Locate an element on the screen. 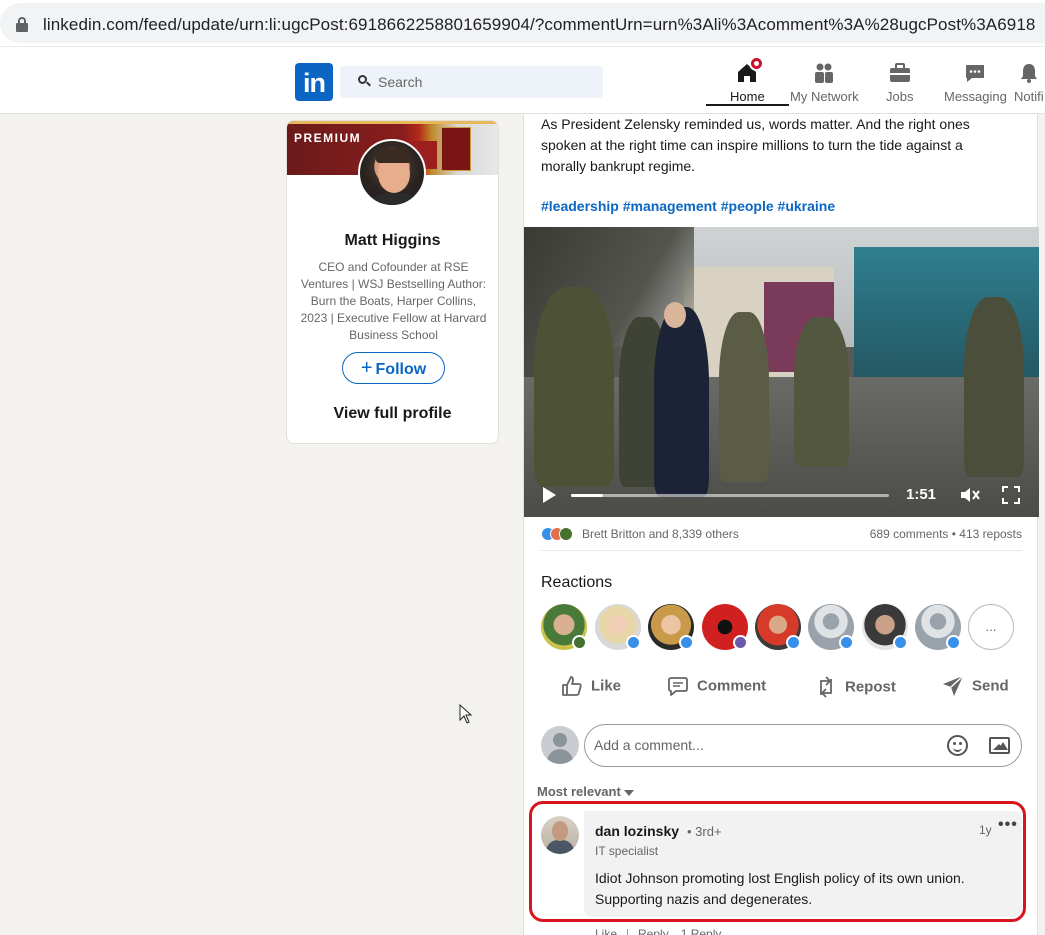 The height and width of the screenshot is (935, 1045). commenter-headline: IT specialist is located at coordinates (627, 851).